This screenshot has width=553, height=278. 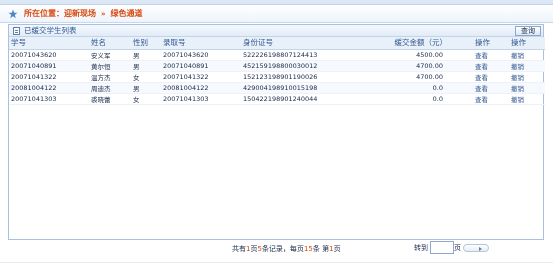 What do you see at coordinates (337, 249) in the screenshot?
I see `pager-text: 页` at bounding box center [337, 249].